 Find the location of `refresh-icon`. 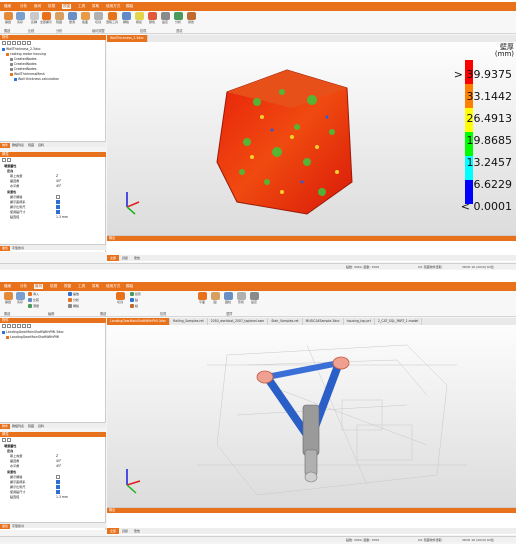

refresh-icon is located at coordinates (29, 326).